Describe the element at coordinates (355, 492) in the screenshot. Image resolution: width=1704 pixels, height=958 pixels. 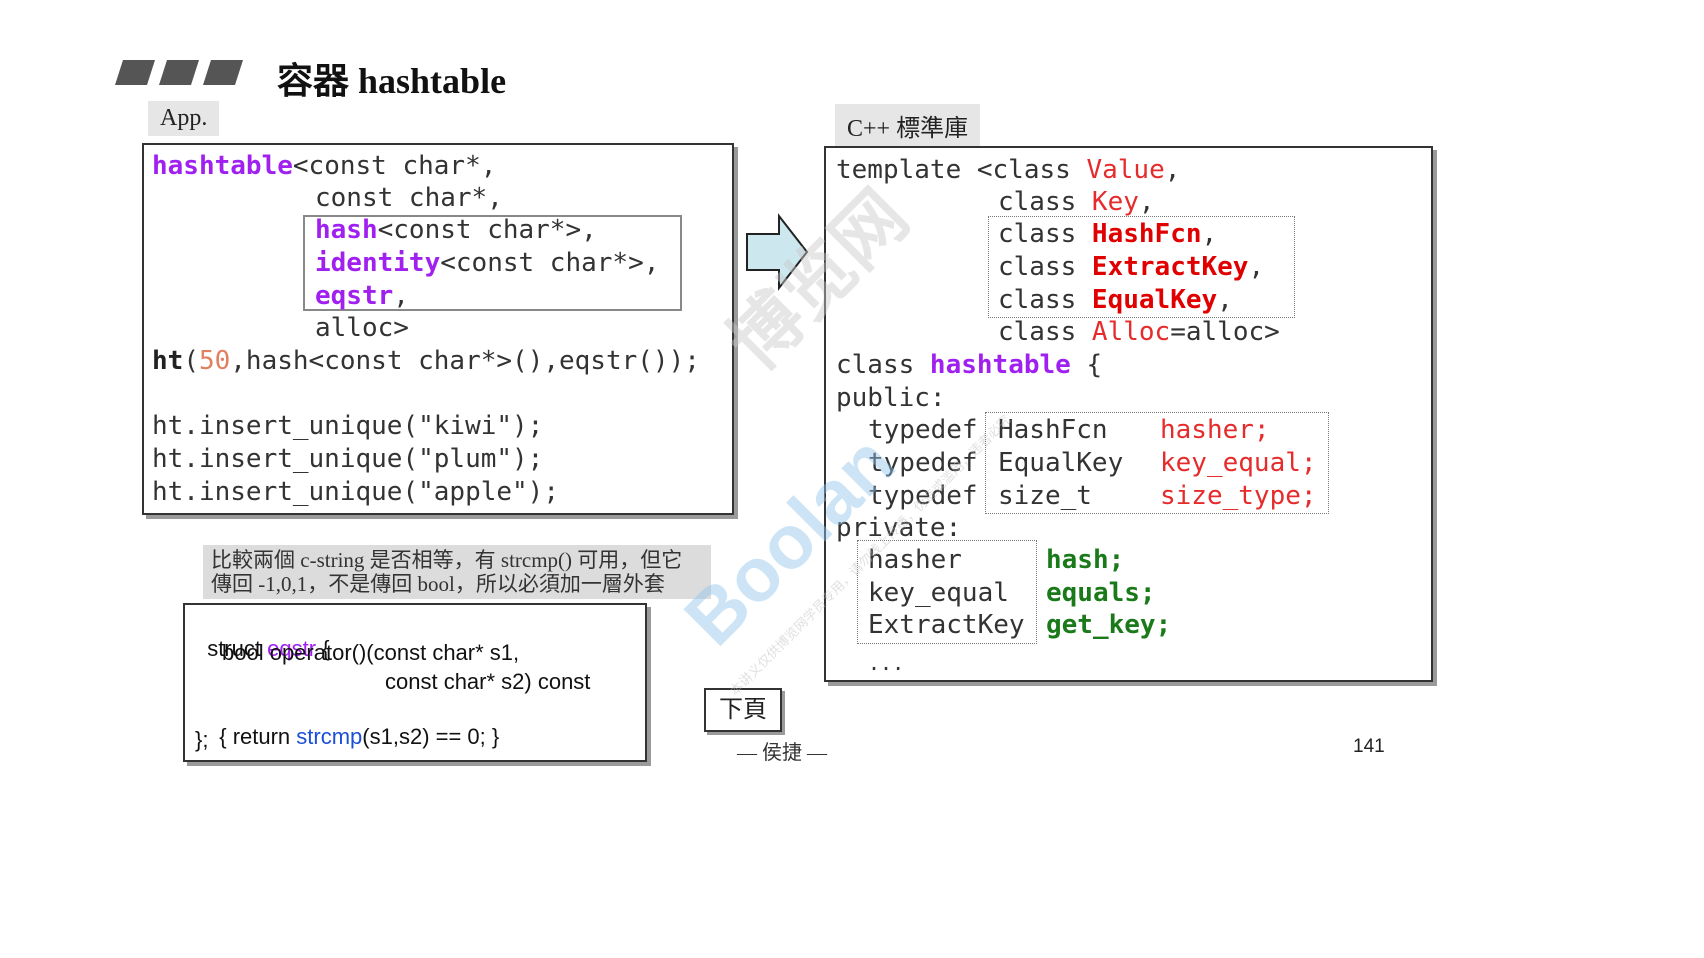
I see `app-code-line-10: ht.insert_unique("apple");` at that location.